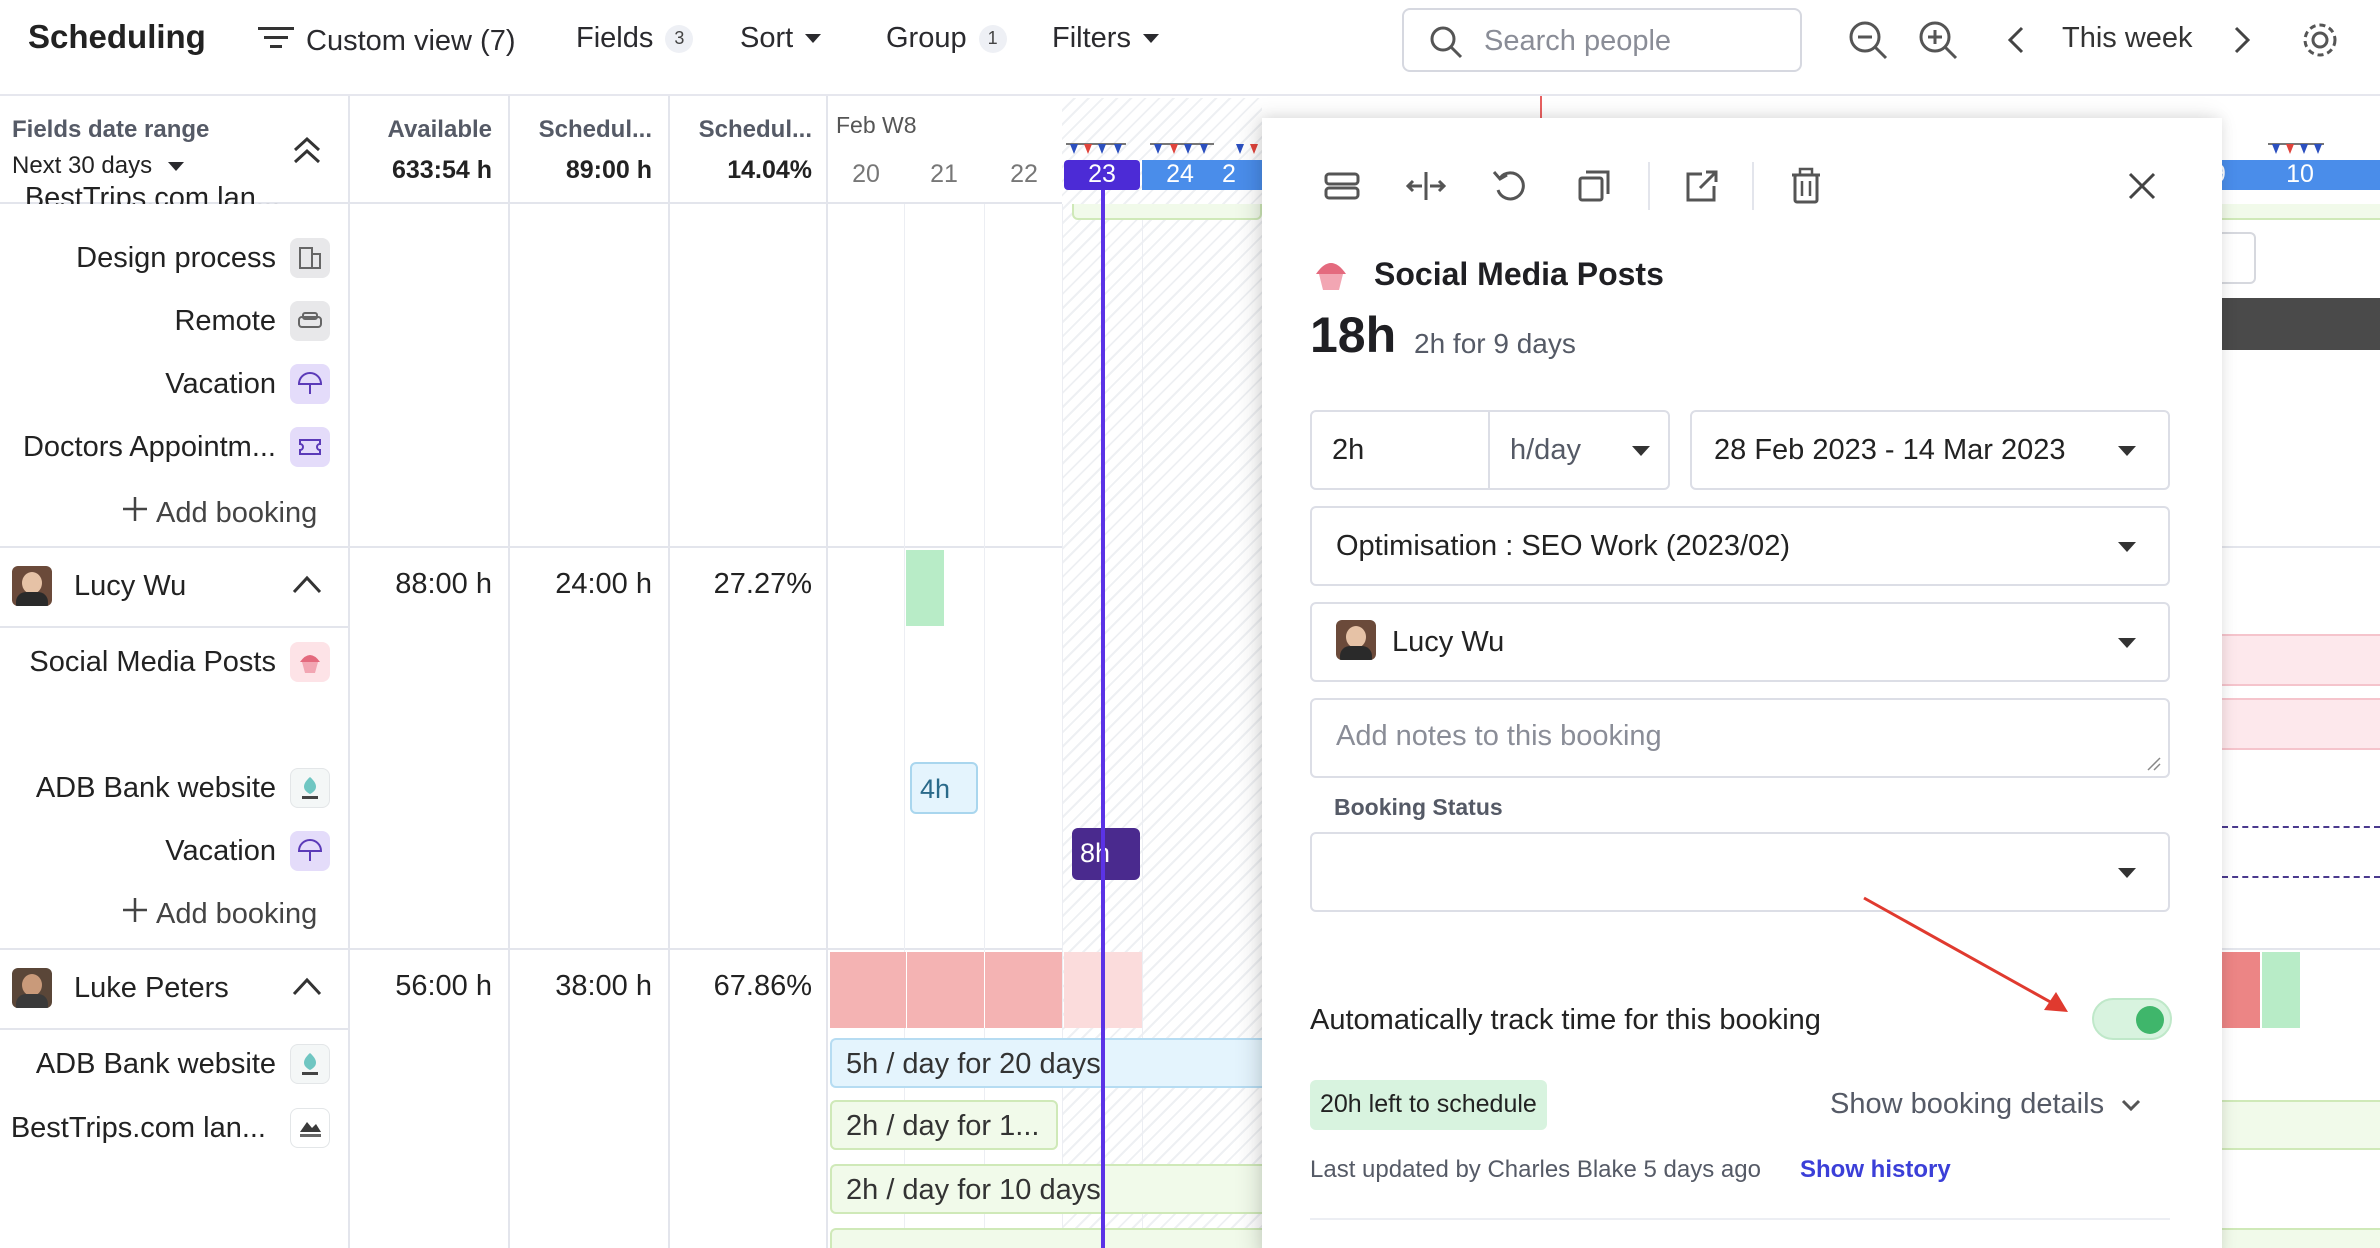 This screenshot has height=1248, width=2380. I want to click on search-icon, so click(1446, 44).